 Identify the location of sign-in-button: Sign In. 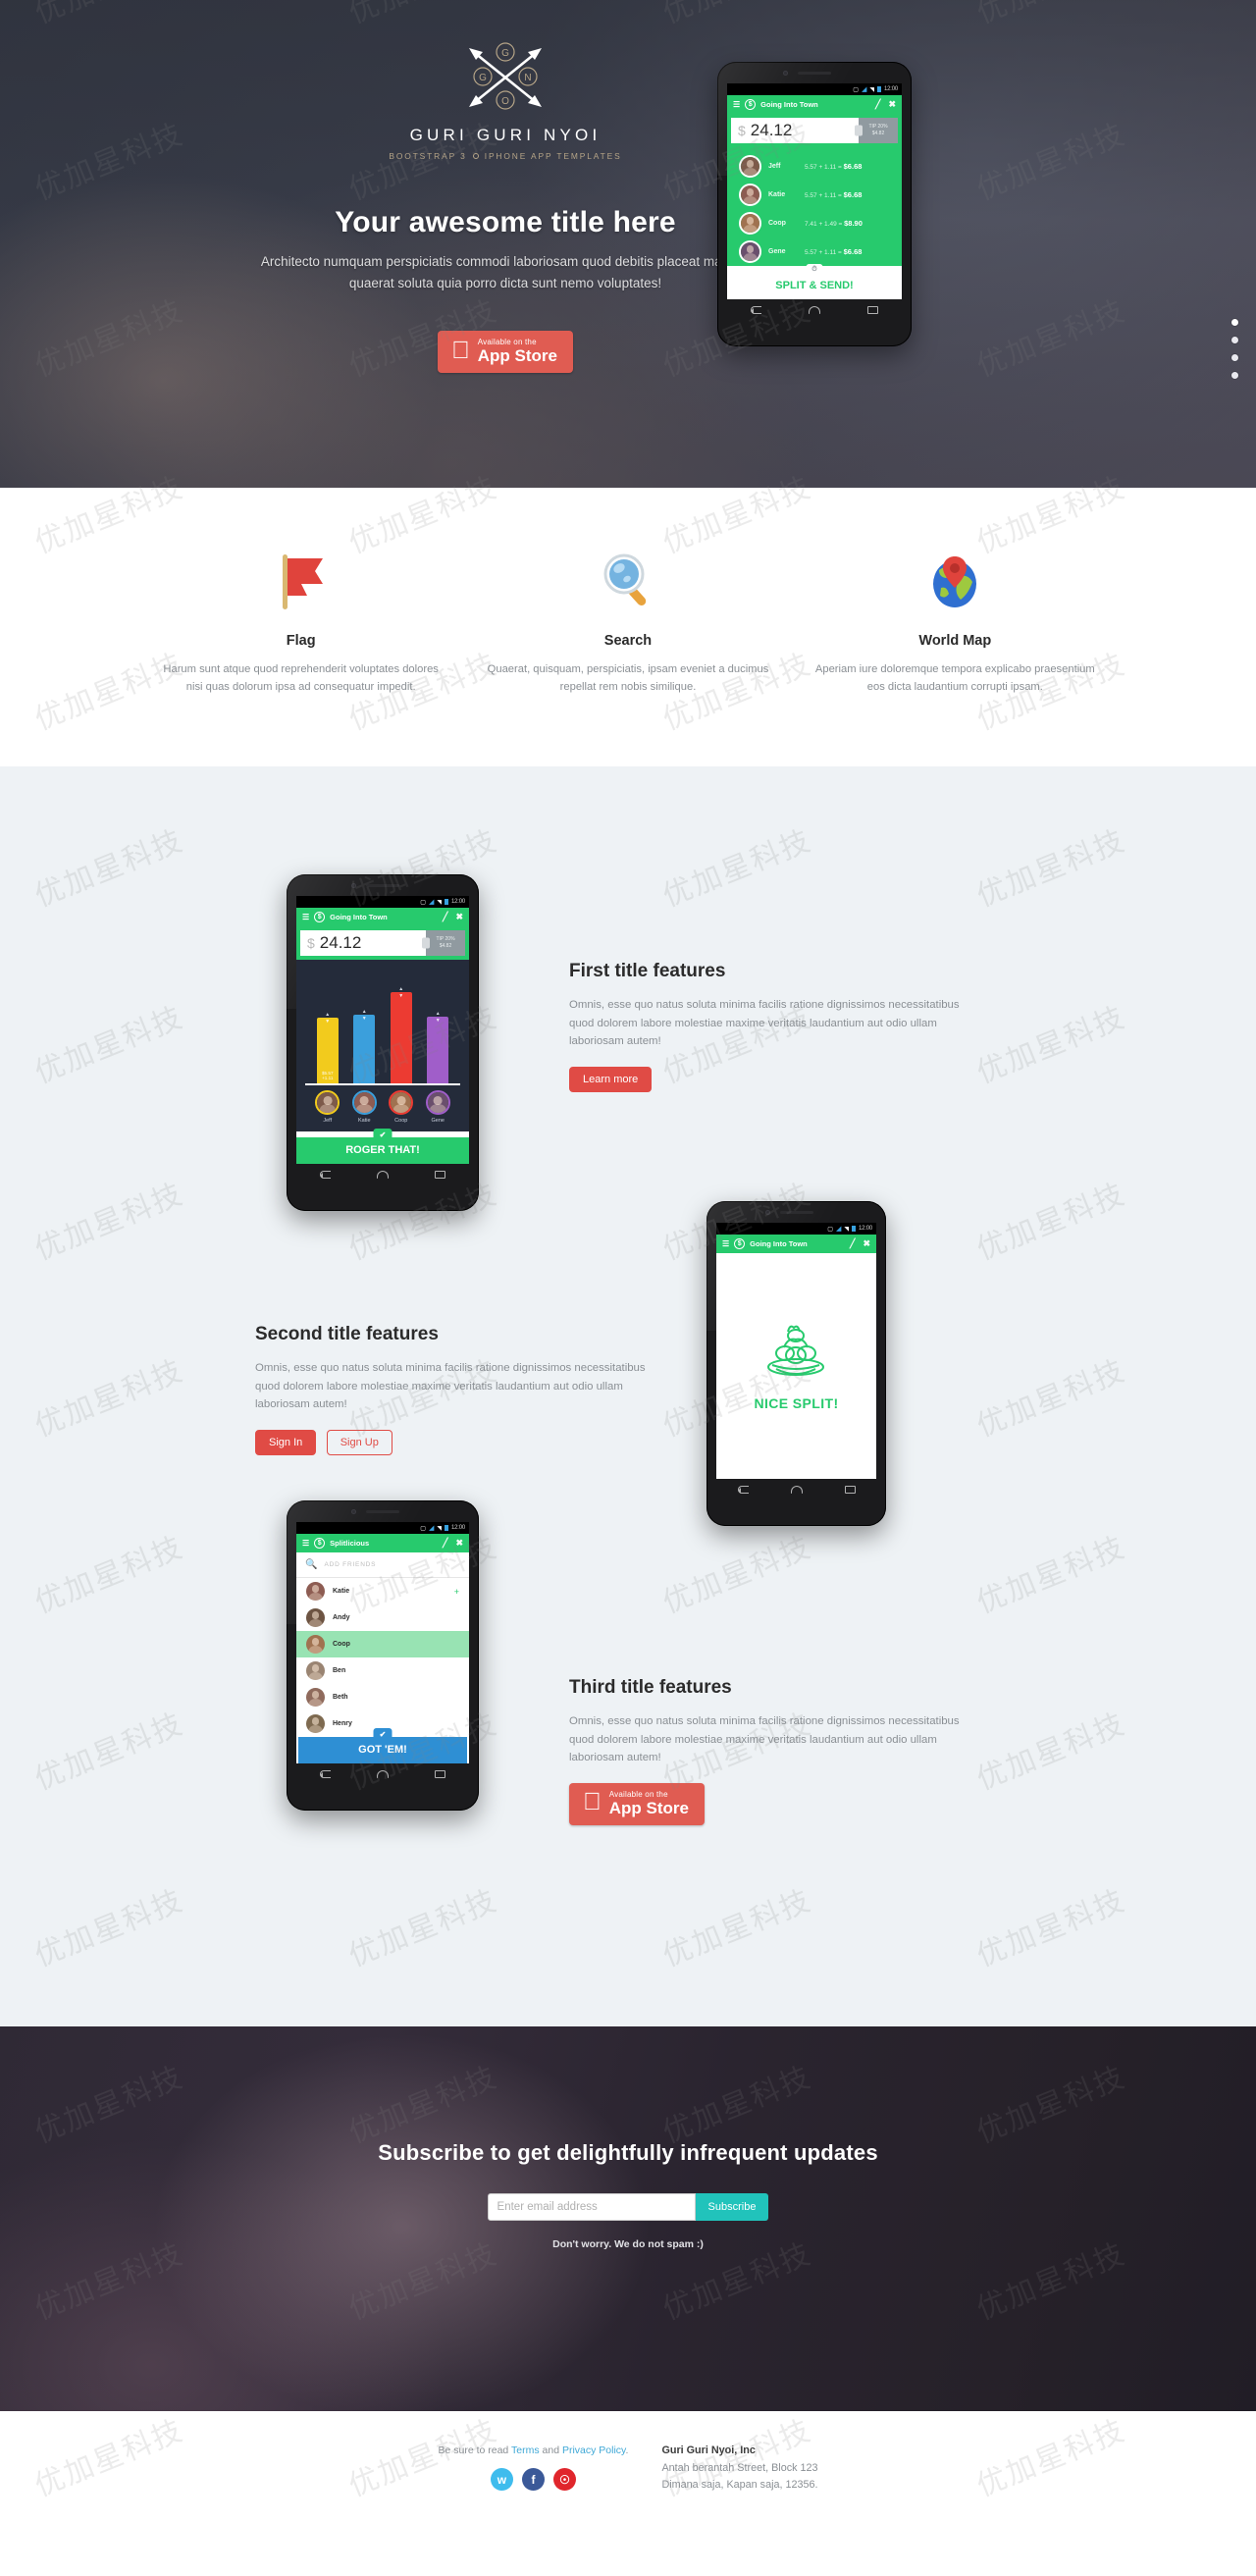
(286, 1442).